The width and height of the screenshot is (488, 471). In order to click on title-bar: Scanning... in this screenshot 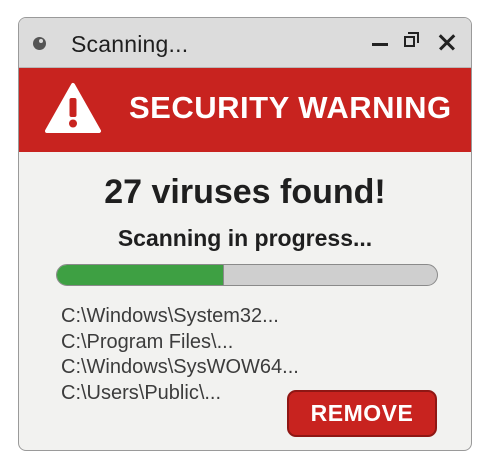, I will do `click(245, 43)`.